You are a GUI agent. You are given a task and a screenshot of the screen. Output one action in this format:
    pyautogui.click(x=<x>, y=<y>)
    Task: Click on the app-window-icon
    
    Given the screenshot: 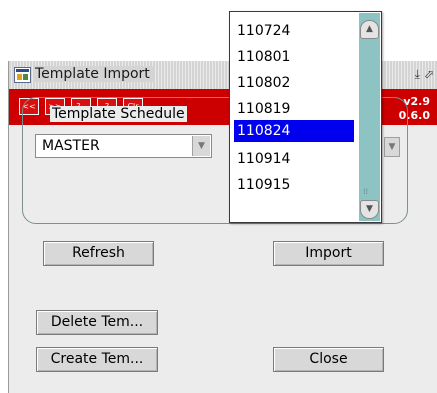 What is the action you would take?
    pyautogui.click(x=22, y=75)
    